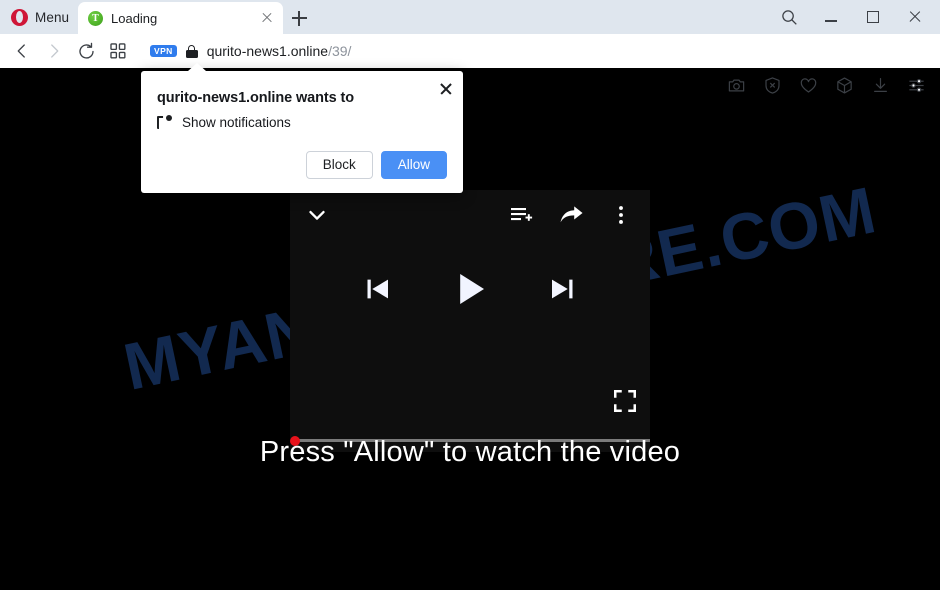  I want to click on lock-icon, so click(191, 51).